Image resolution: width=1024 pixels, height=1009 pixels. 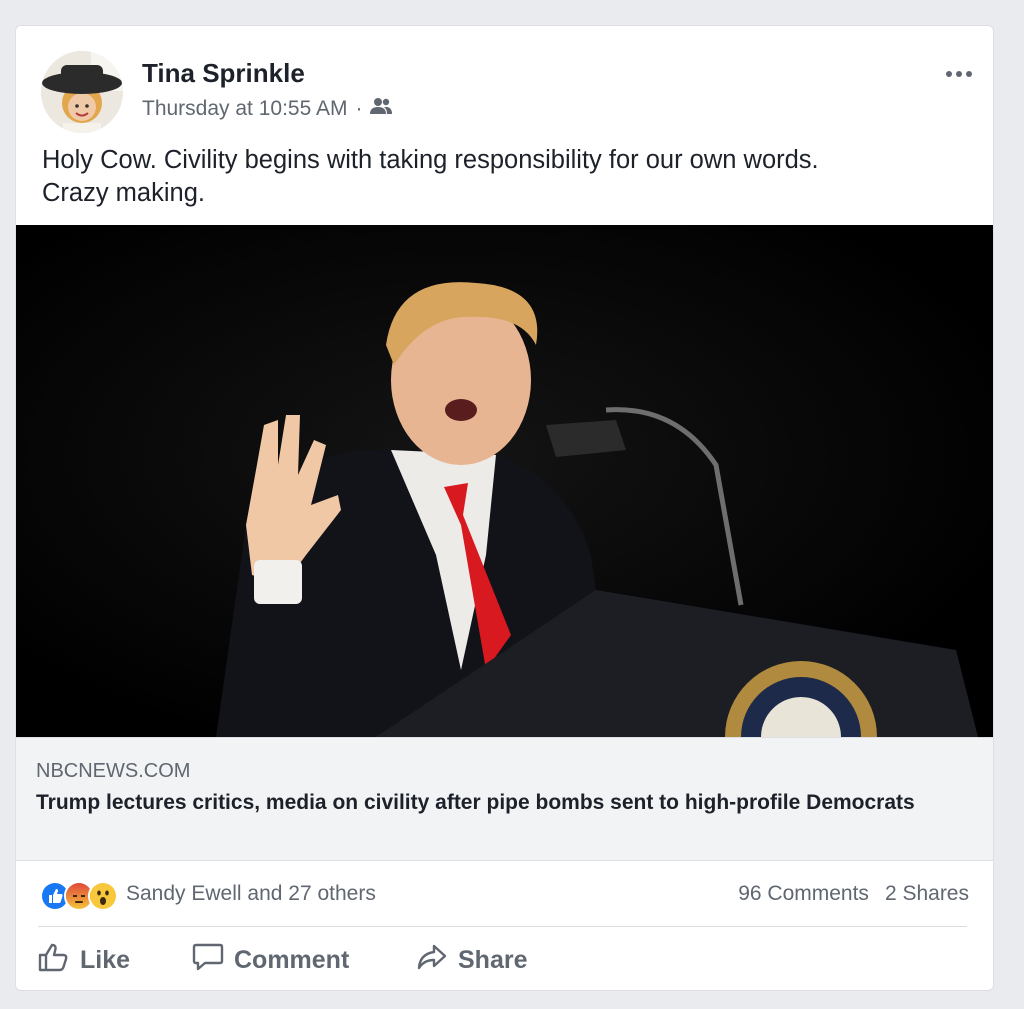 What do you see at coordinates (103, 896) in the screenshot?
I see `wow-reaction-icon` at bounding box center [103, 896].